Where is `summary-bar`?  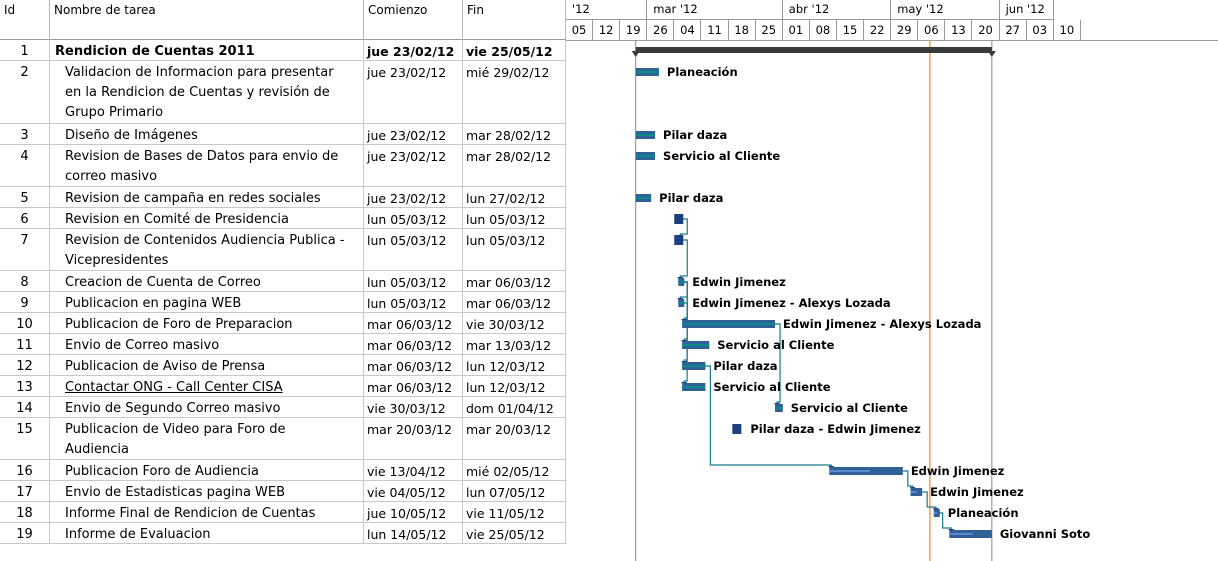
summary-bar is located at coordinates (813, 50).